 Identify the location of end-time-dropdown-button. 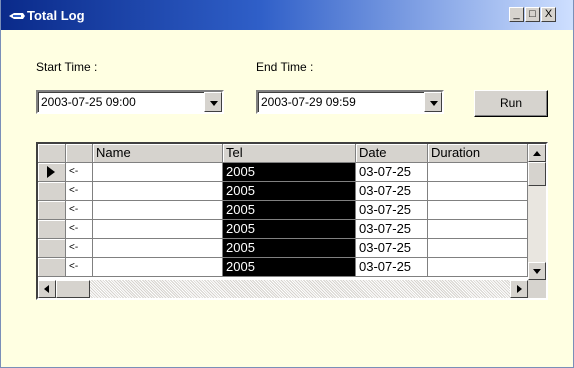
(433, 102).